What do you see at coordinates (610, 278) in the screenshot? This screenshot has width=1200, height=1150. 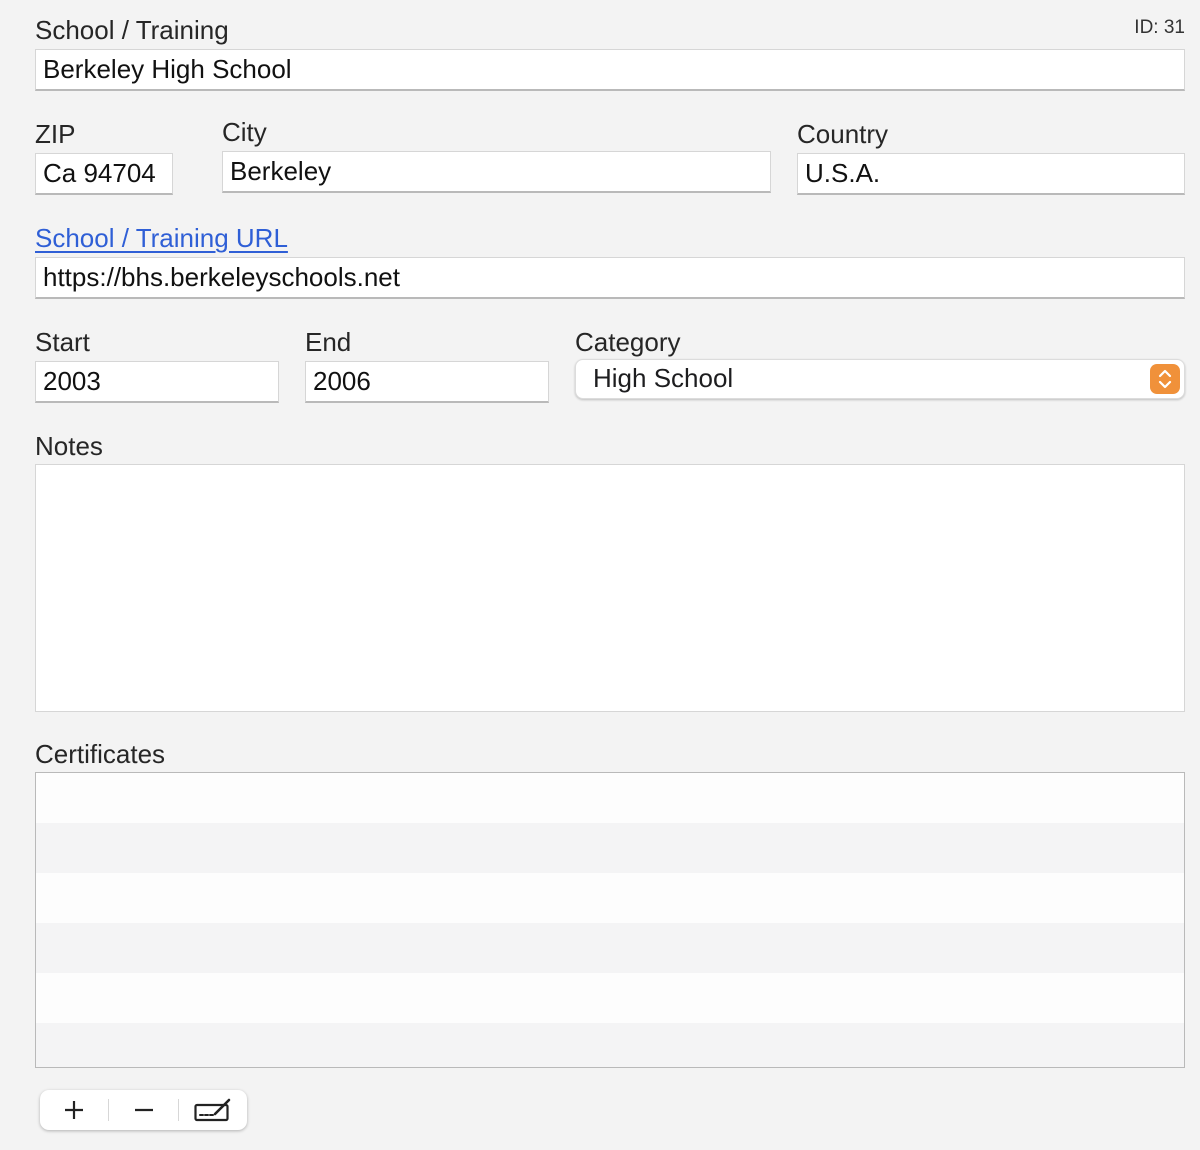 I see `url-field: https://bhs.berkeleyschools.net` at bounding box center [610, 278].